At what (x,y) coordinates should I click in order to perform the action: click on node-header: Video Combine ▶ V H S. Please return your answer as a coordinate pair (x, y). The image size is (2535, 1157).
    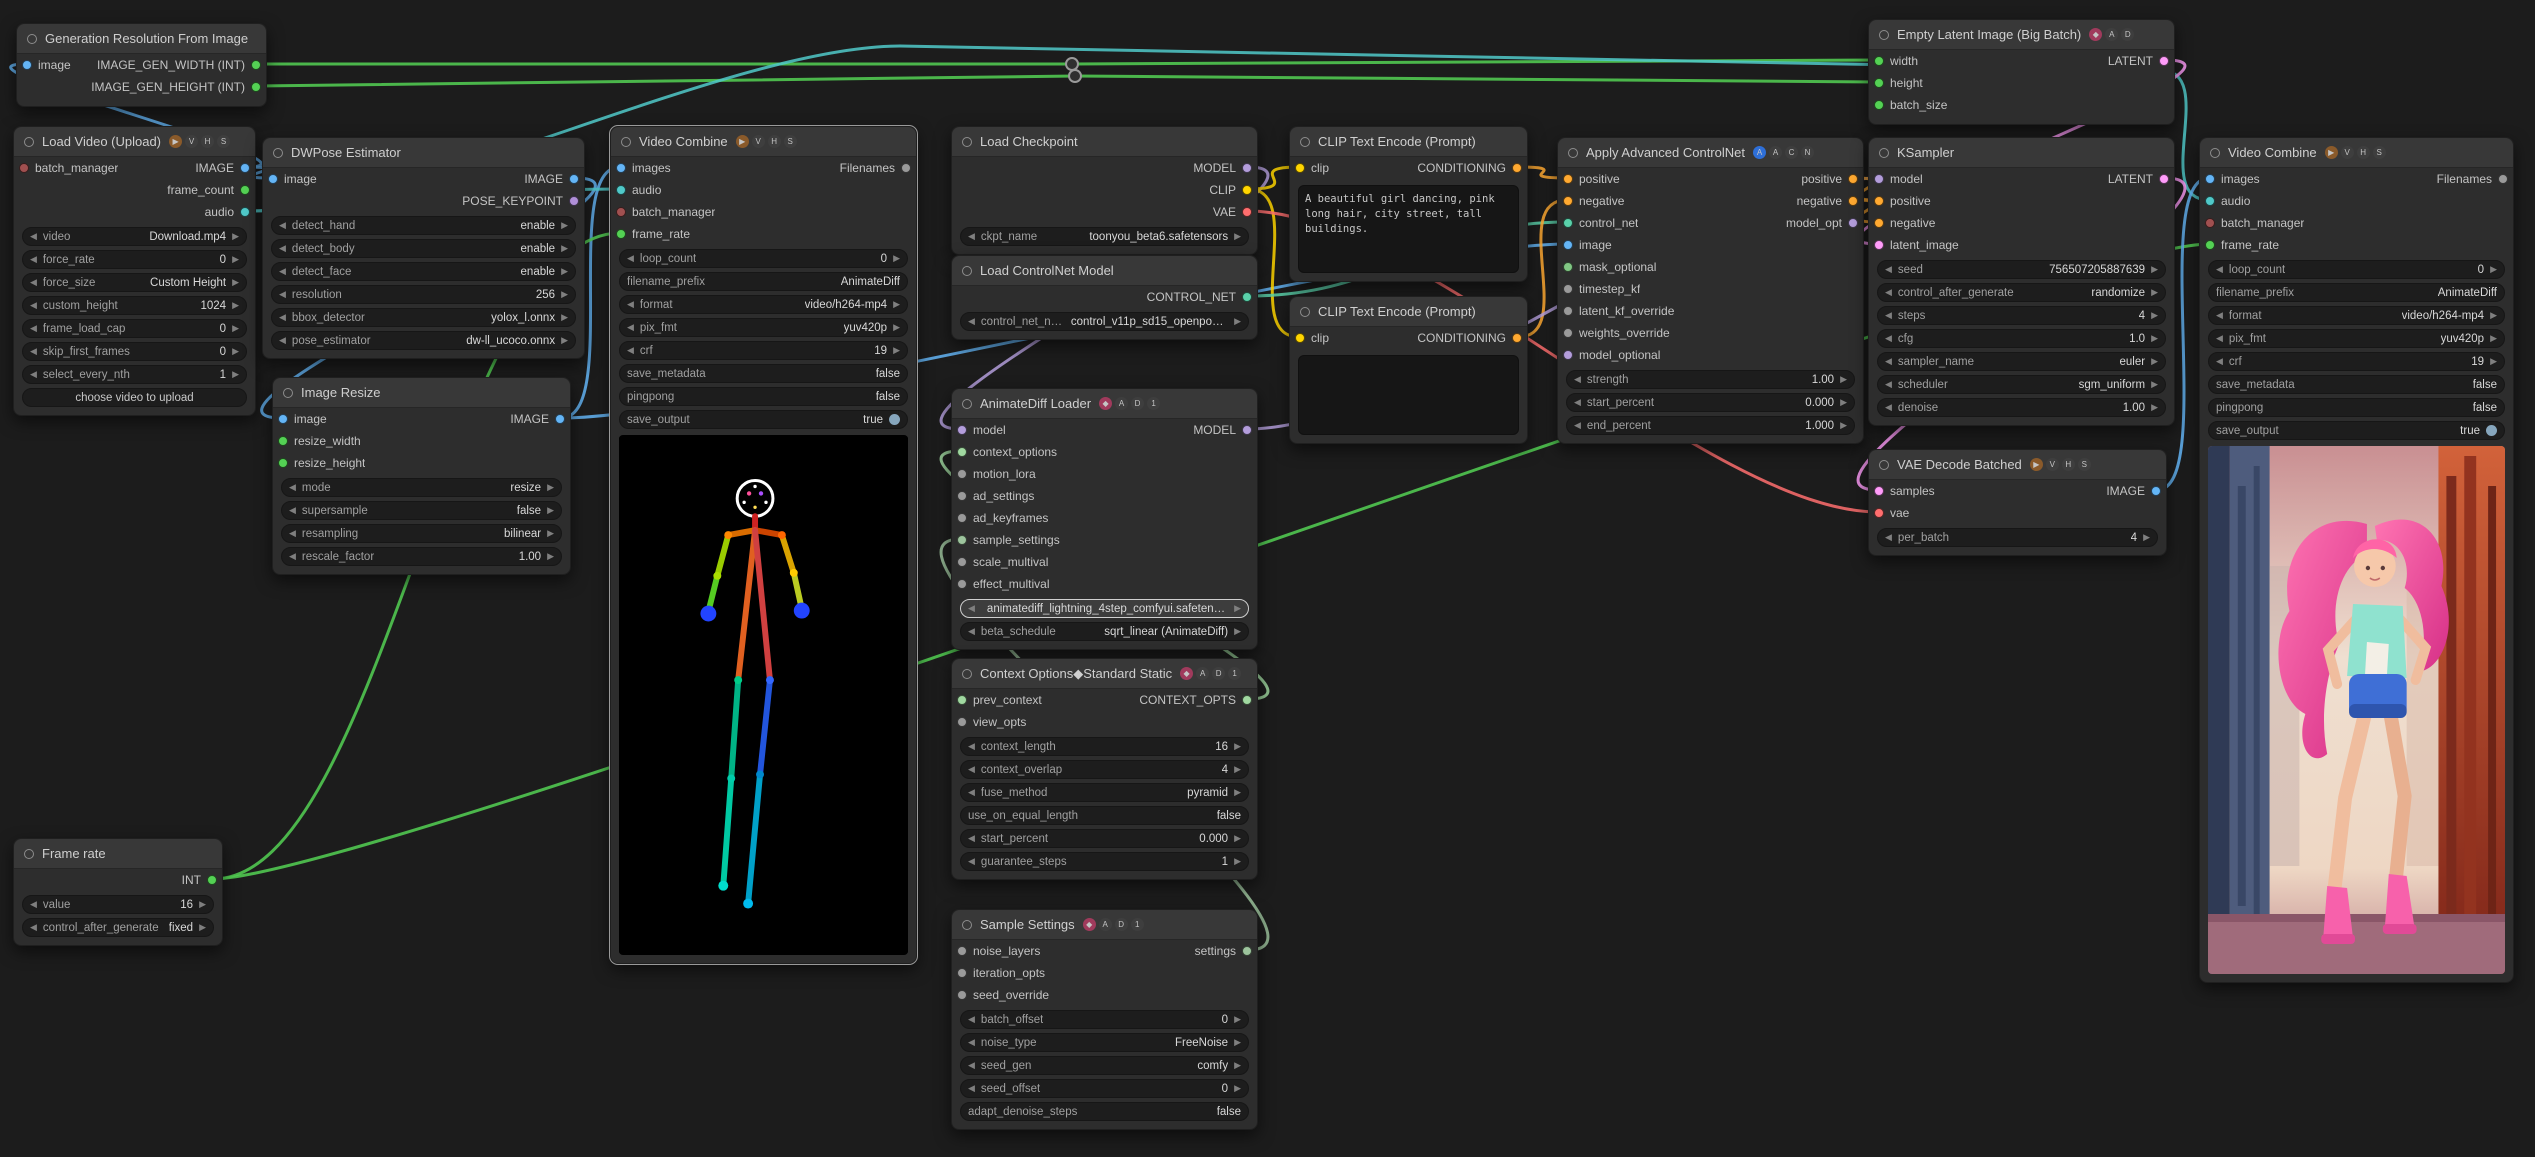
    Looking at the image, I should click on (2356, 153).